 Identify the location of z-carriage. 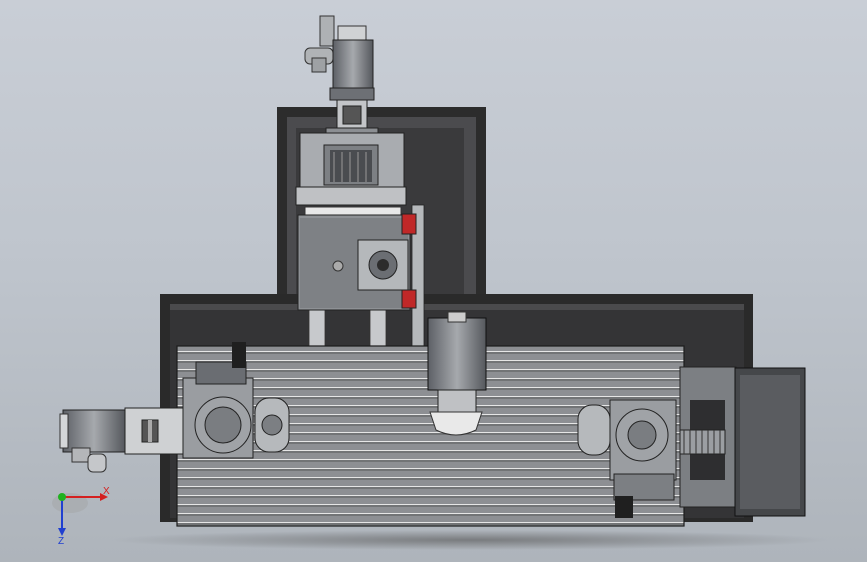
(351, 175).